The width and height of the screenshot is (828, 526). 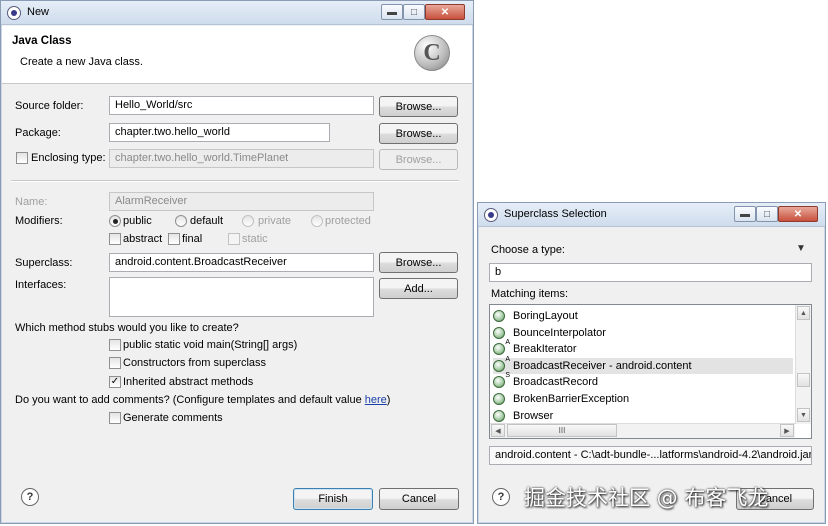 What do you see at coordinates (803, 380) in the screenshot?
I see `scroll-thumb` at bounding box center [803, 380].